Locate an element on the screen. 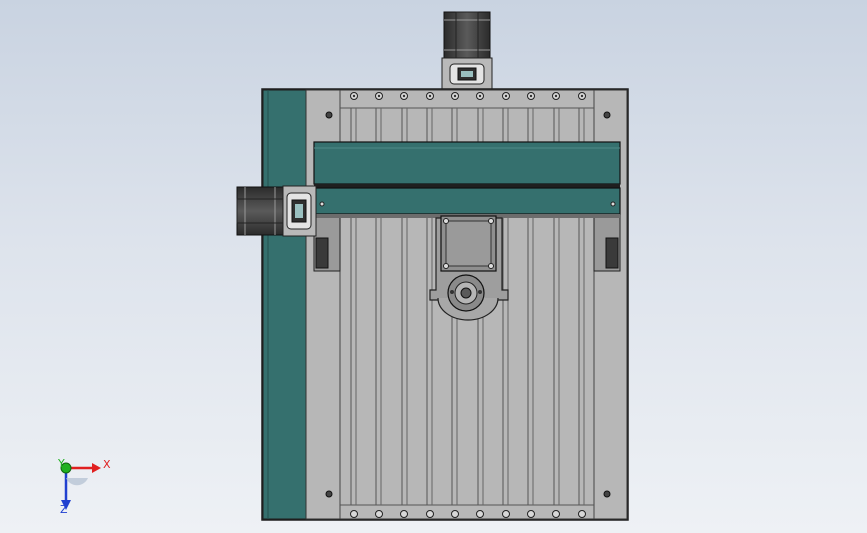 This screenshot has width=867, height=533. axis-y-label: Y is located at coordinates (61, 463).